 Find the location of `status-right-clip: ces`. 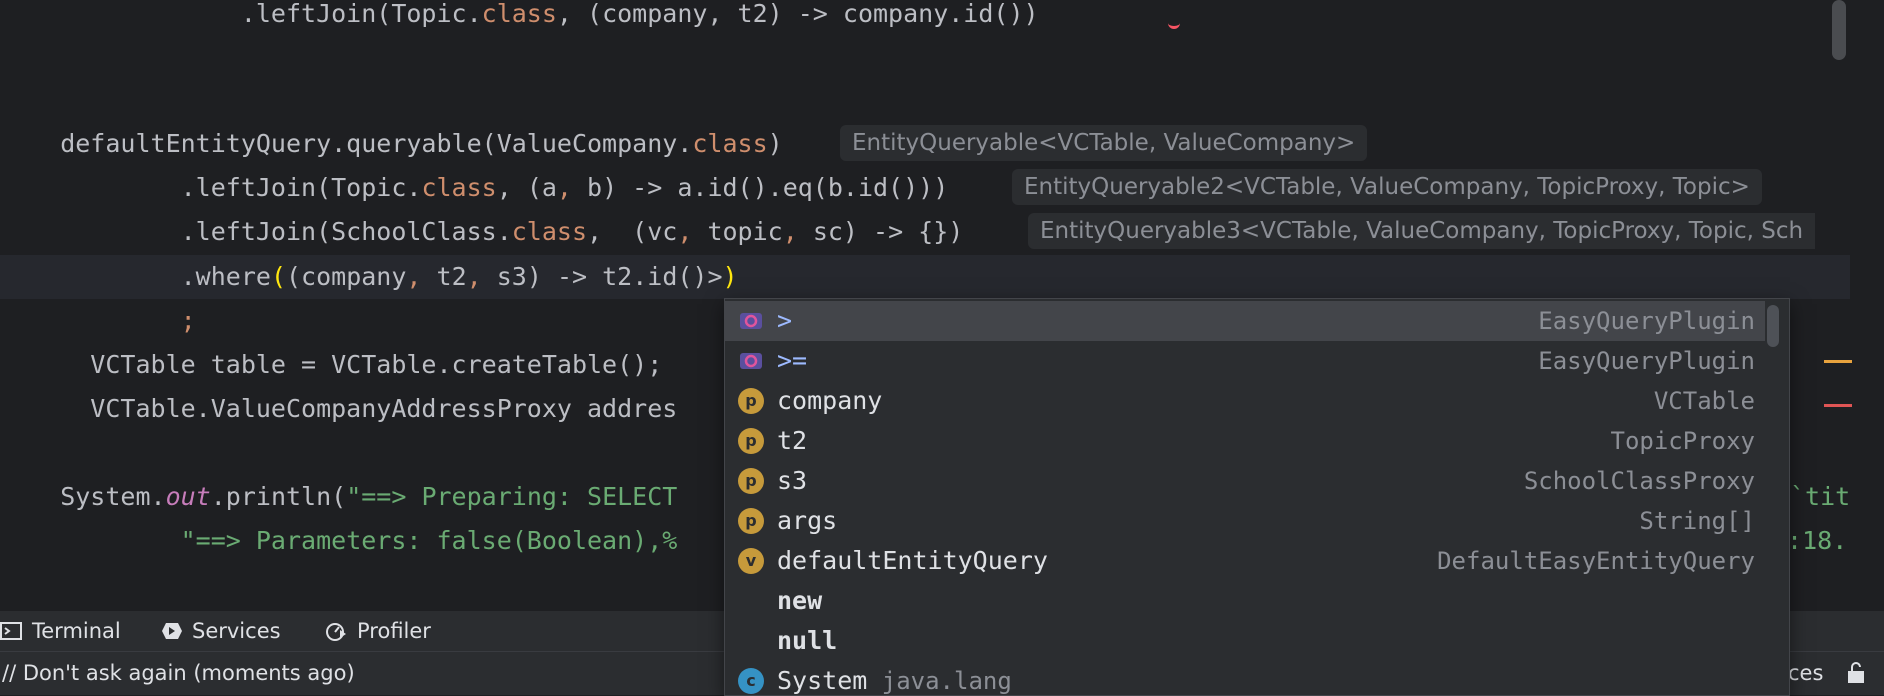

status-right-clip: ces is located at coordinates (1805, 673).